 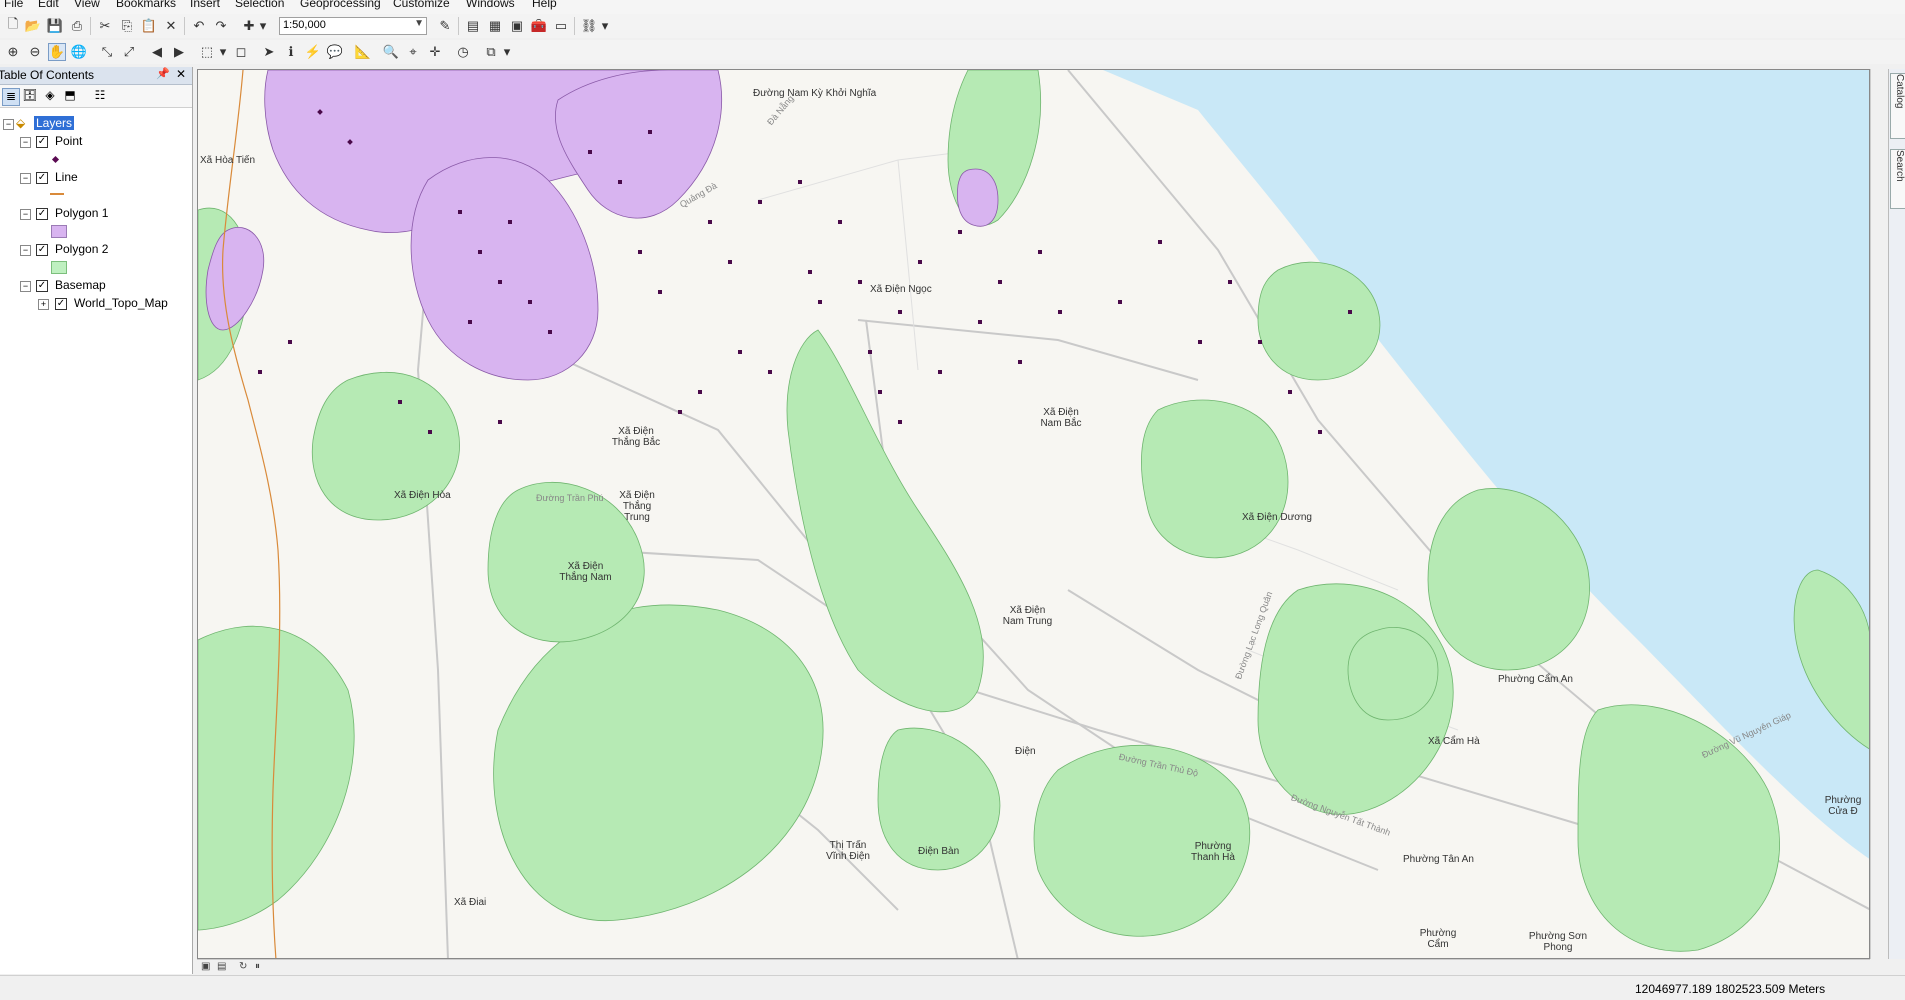 What do you see at coordinates (157, 52) in the screenshot?
I see `back-arrow-icon: ◀` at bounding box center [157, 52].